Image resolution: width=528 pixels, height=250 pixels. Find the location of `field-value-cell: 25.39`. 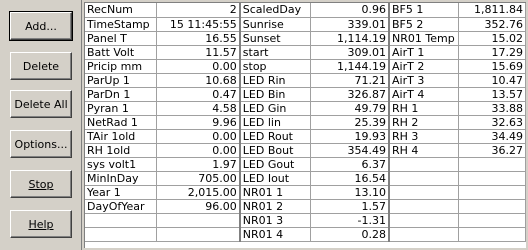

field-value-cell: 25.39 is located at coordinates (350, 122).